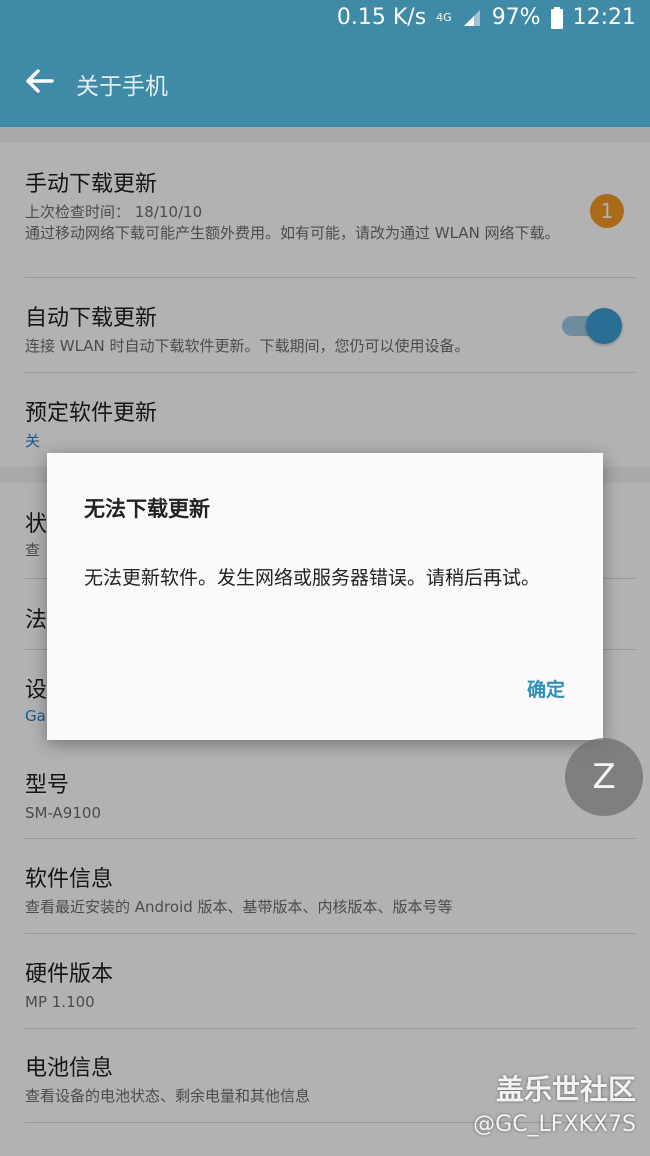 The width and height of the screenshot is (650, 1156). Describe the element at coordinates (486, 17) in the screenshot. I see `status-bar-right: 0.15 K/s 4G 97% 12:21` at that location.